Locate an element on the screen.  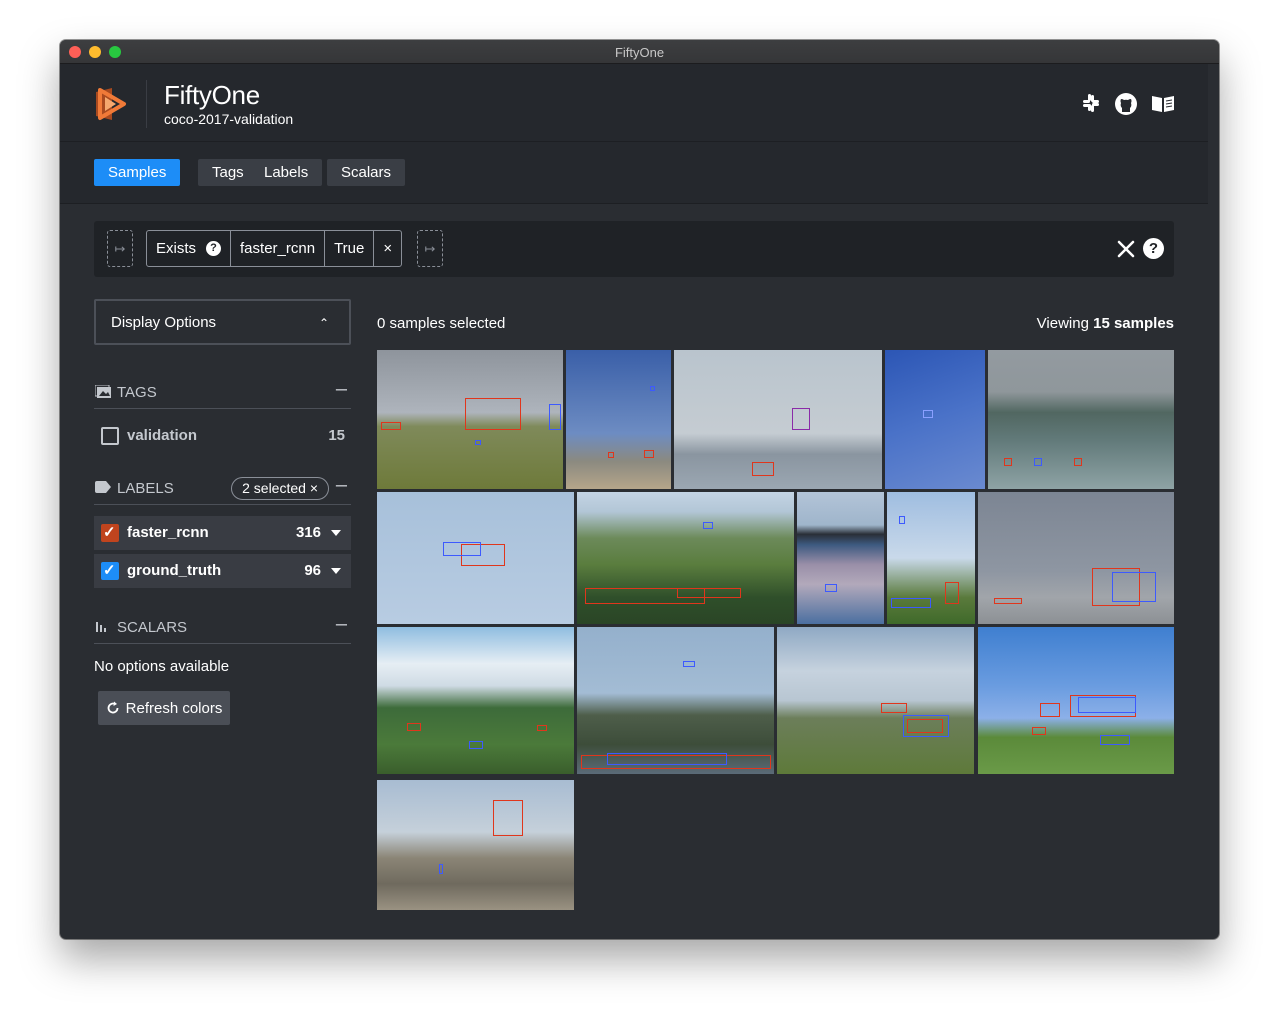
slack-icon is located at coordinates (1091, 103).